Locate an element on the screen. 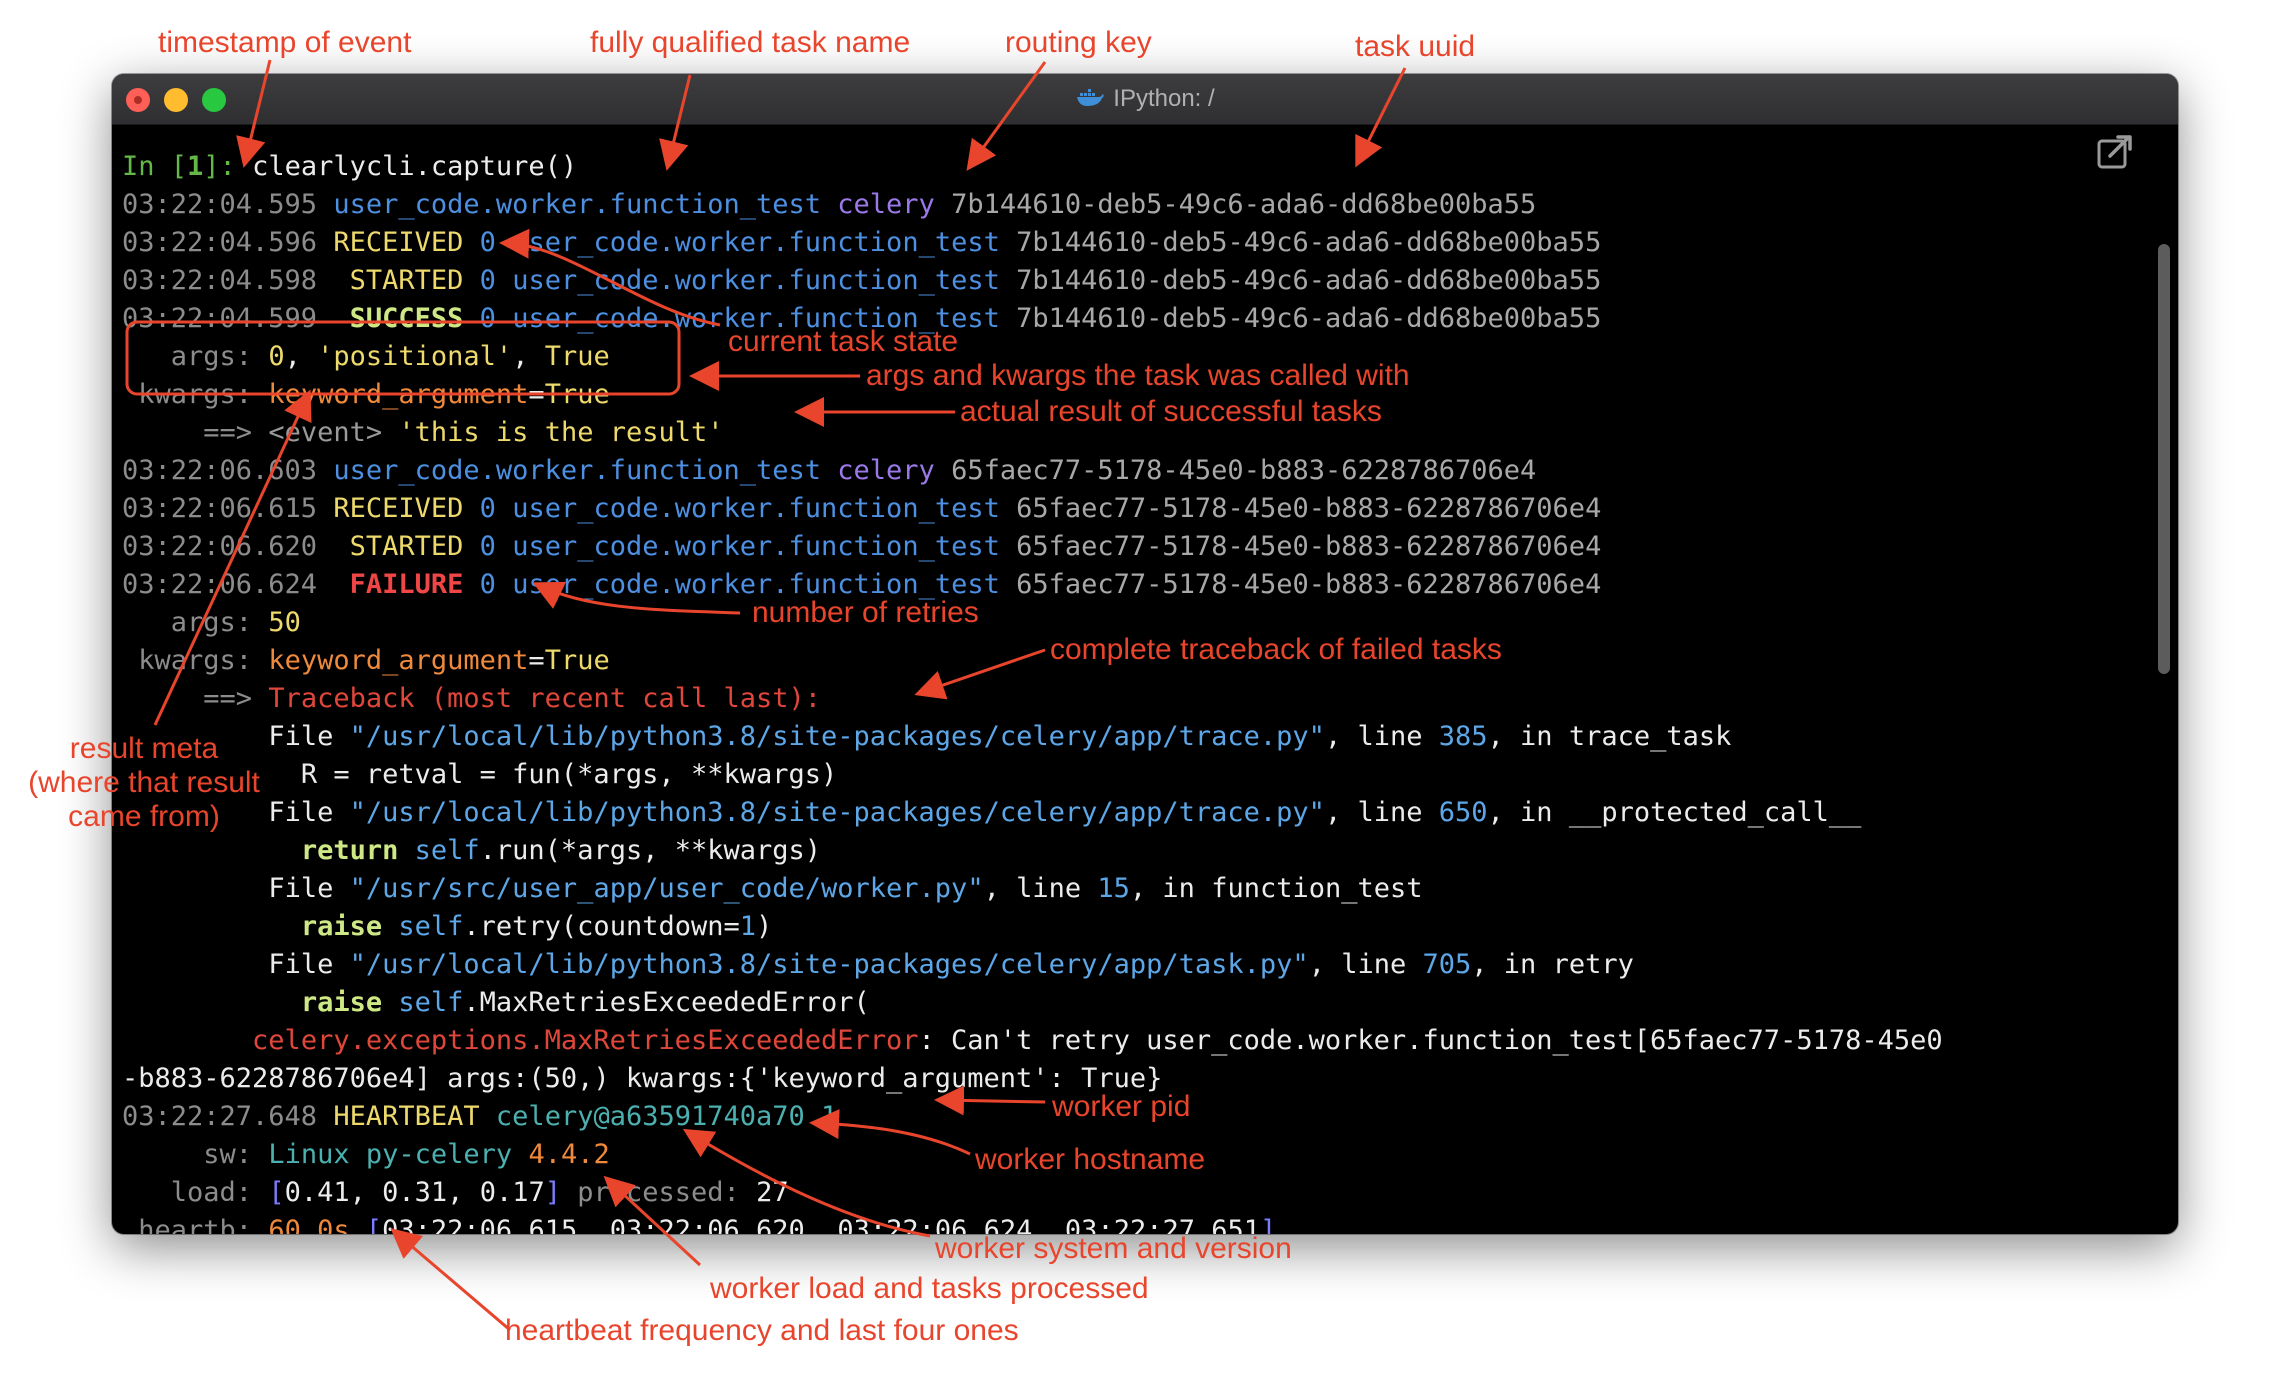  annotation-worker-pid: worker pid is located at coordinates (1121, 1106).